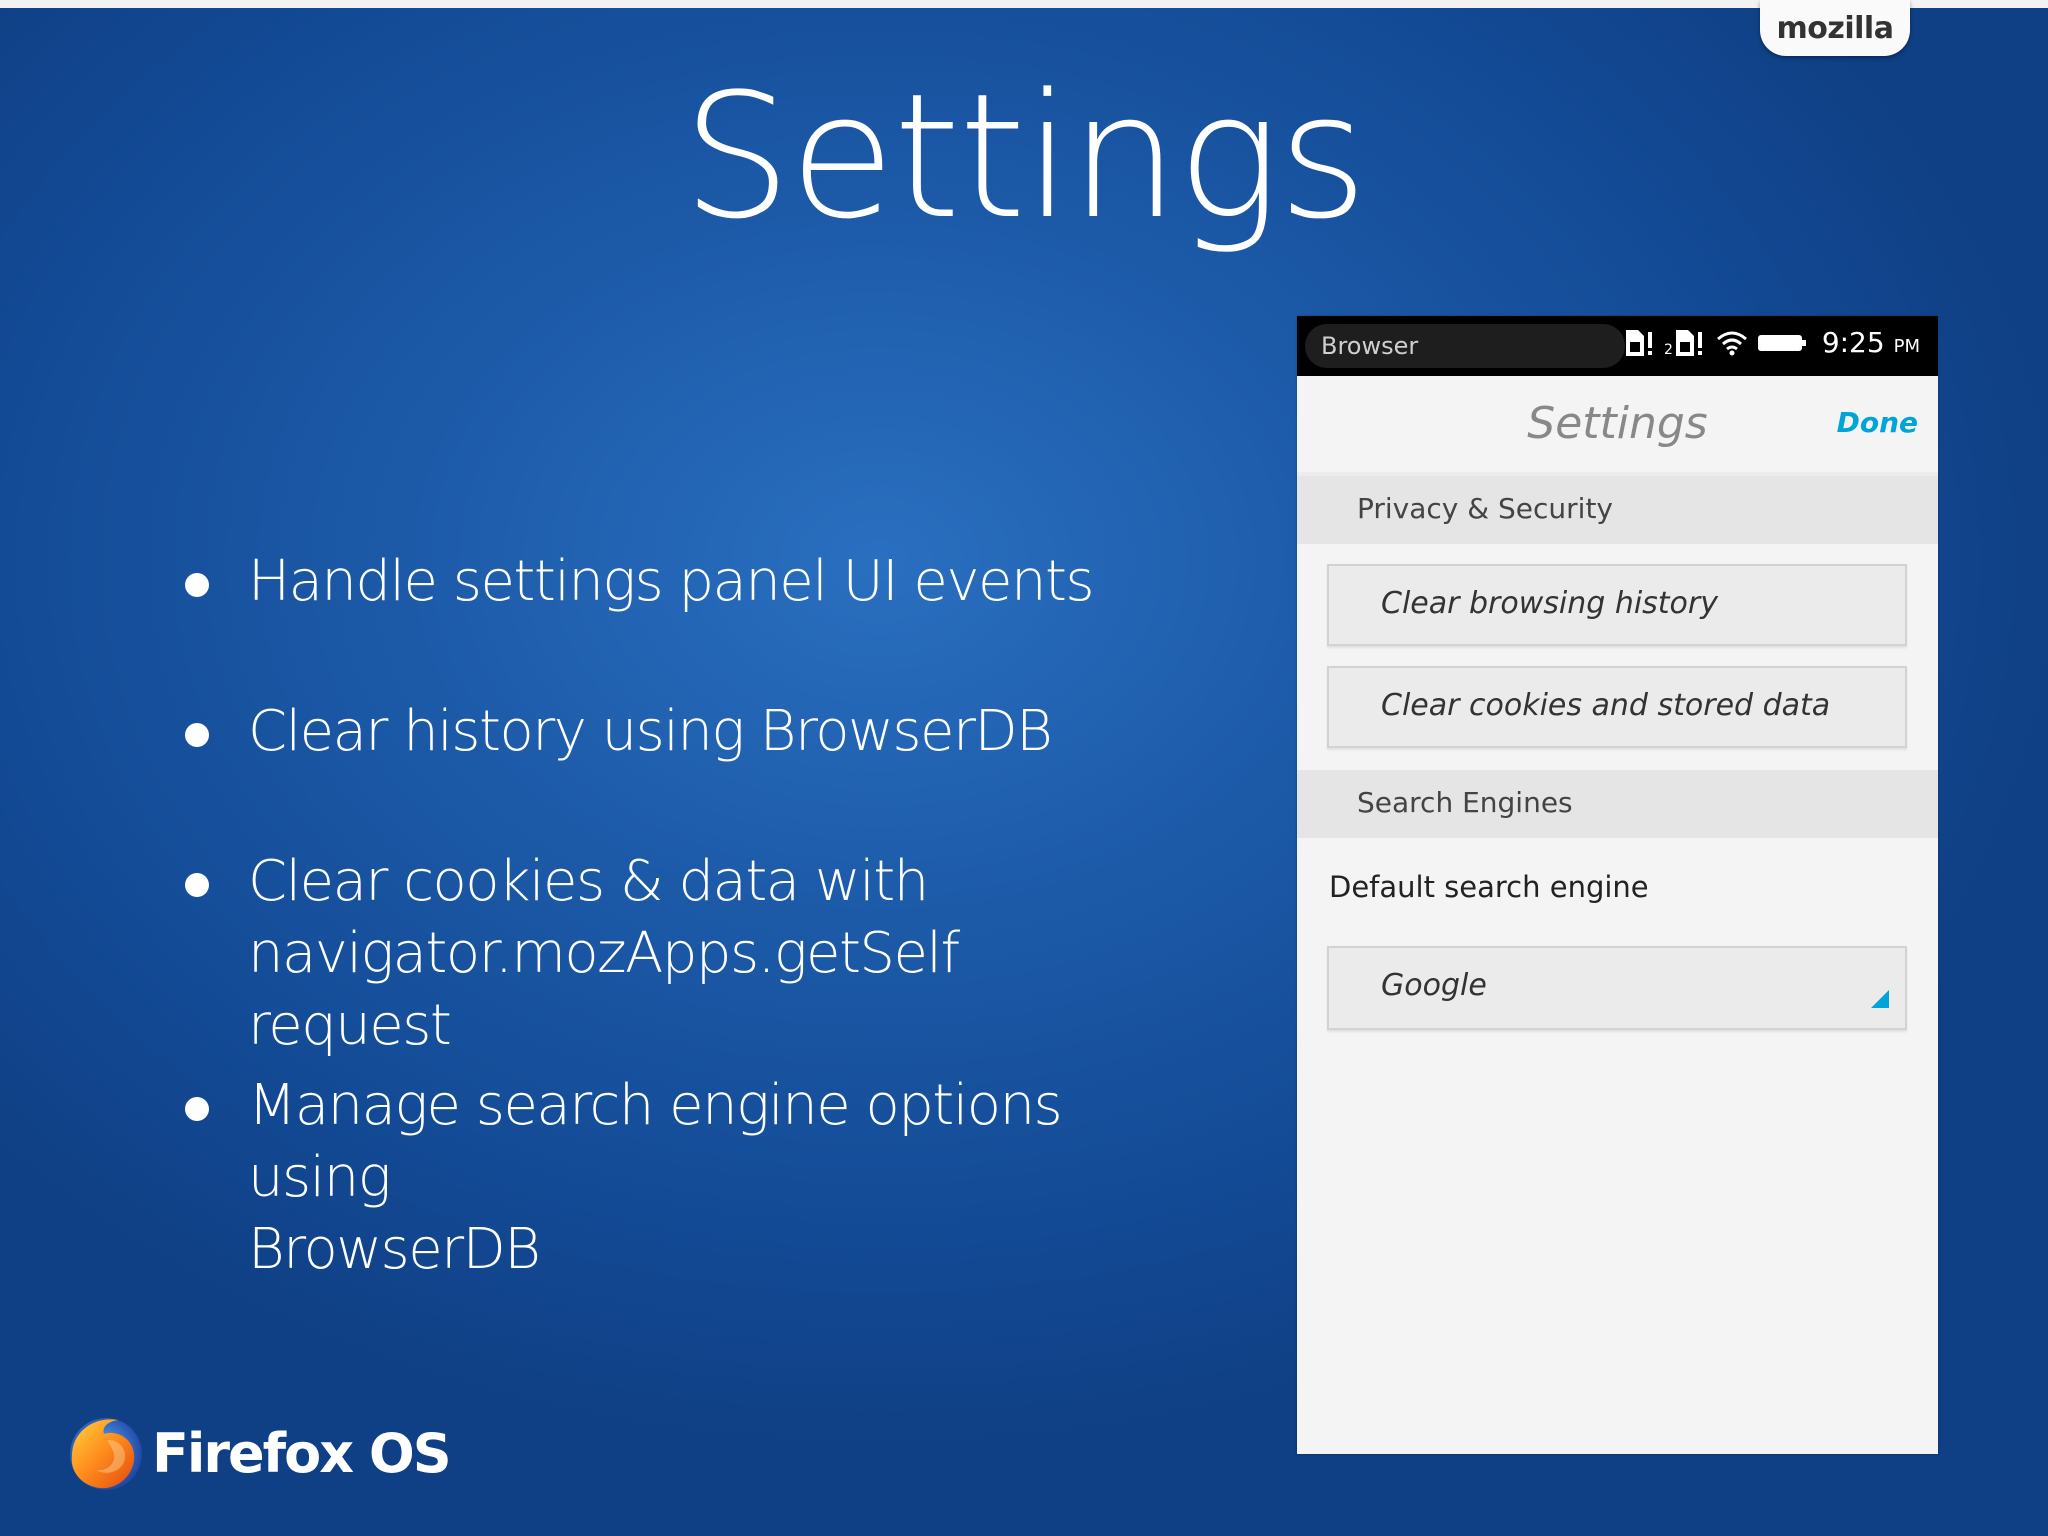 Image resolution: width=2048 pixels, height=1536 pixels. I want to click on sim-card-2-icon: 2, so click(1683, 343).